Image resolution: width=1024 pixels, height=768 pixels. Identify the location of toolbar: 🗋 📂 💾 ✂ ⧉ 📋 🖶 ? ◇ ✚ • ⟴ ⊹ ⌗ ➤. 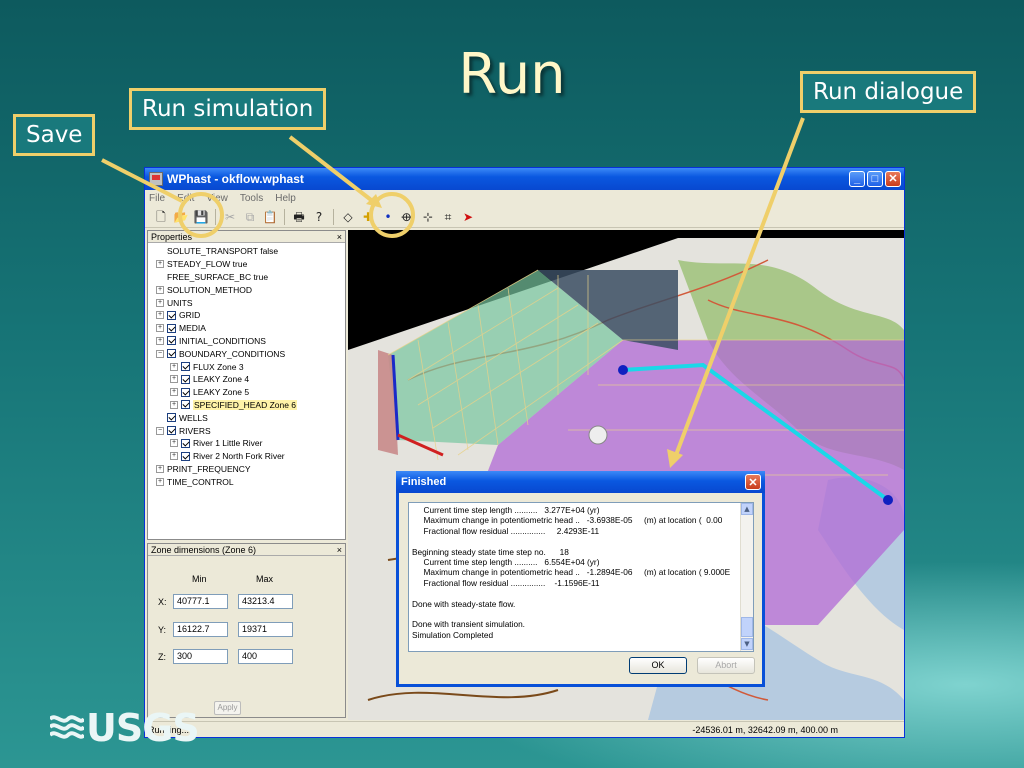
(524, 217).